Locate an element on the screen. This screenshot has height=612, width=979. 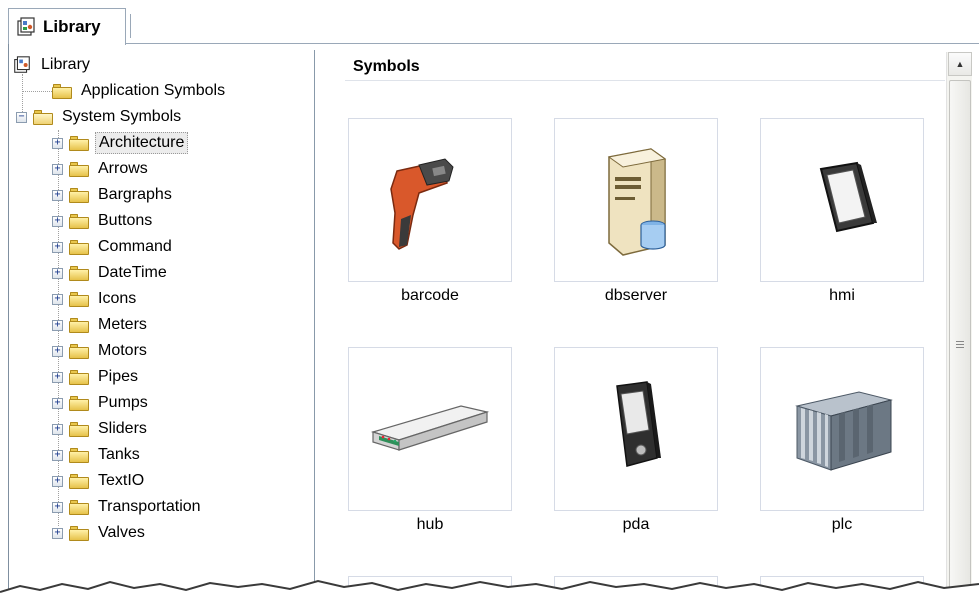
tree-item-label: Arrows is located at coordinates (123, 168).